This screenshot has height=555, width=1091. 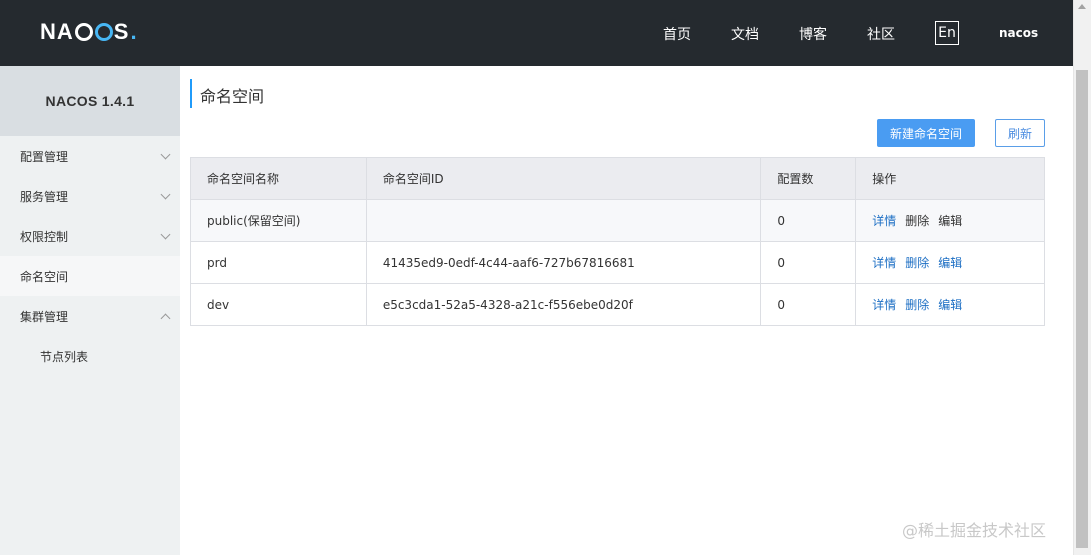 What do you see at coordinates (44, 276) in the screenshot?
I see `sidebar-item-label: 命名空间` at bounding box center [44, 276].